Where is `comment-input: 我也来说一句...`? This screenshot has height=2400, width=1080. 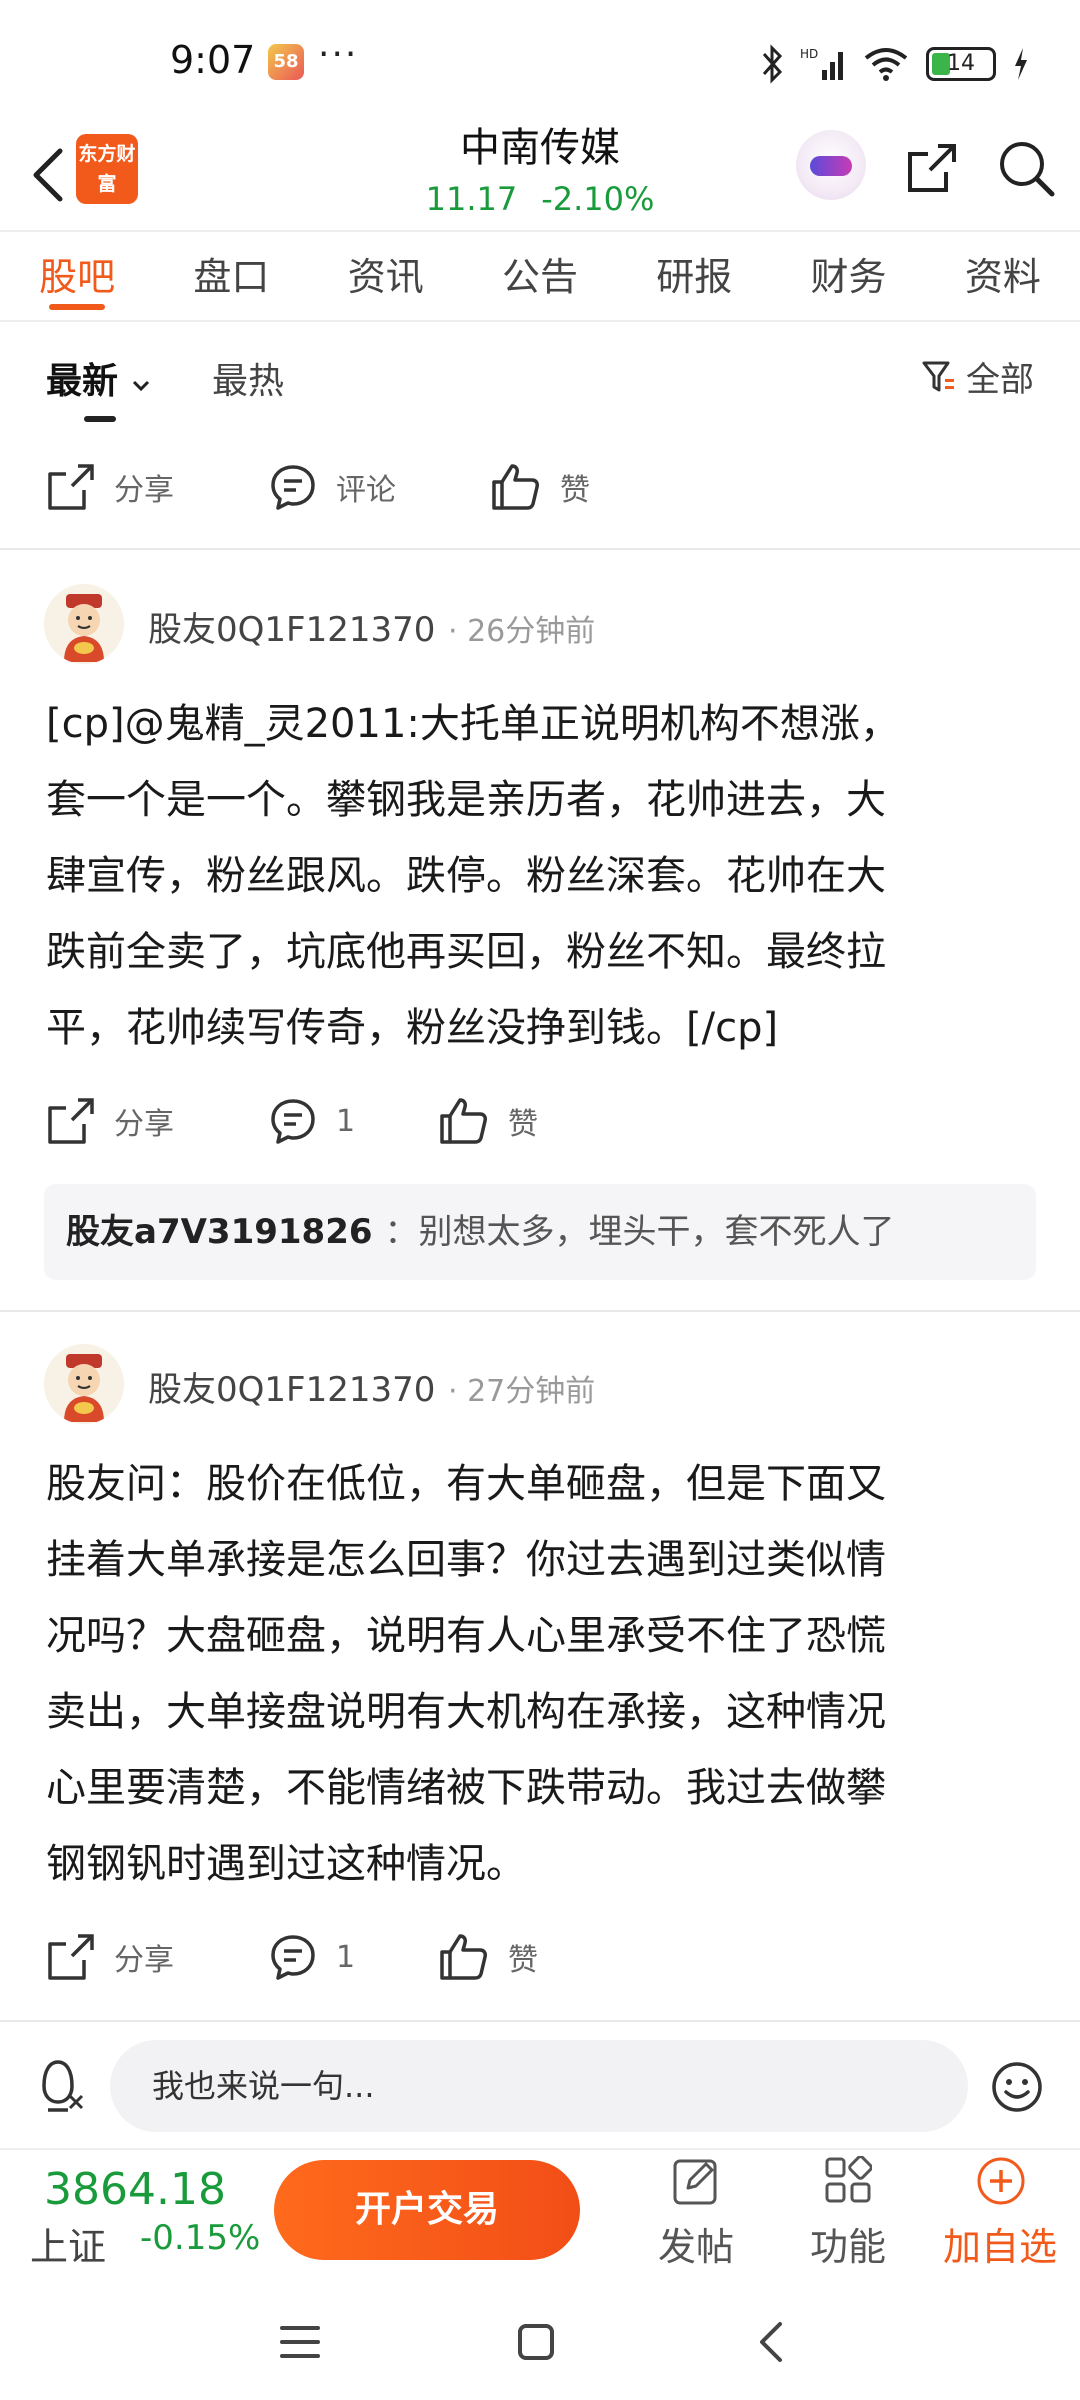
comment-input: 我也来说一句... is located at coordinates (539, 2086).